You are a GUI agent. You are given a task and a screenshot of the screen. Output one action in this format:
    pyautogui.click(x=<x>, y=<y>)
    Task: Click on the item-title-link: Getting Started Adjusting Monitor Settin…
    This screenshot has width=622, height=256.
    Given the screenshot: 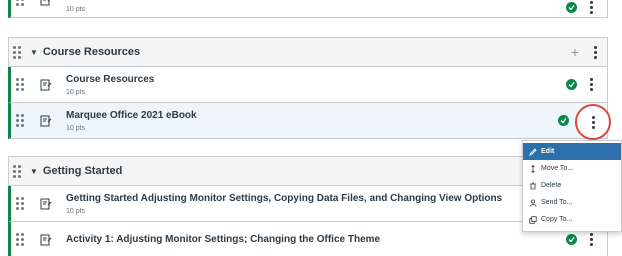 What is the action you would take?
    pyautogui.click(x=284, y=199)
    